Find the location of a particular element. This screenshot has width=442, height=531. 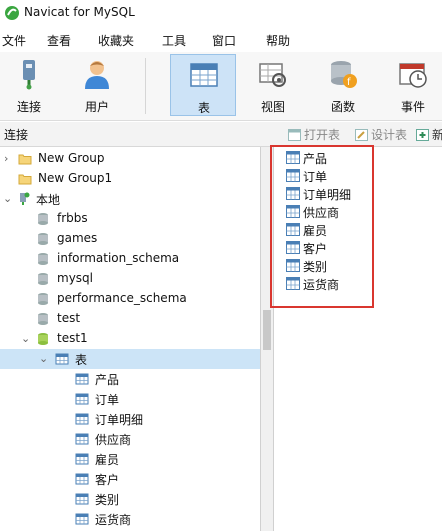

tree-item-label: 产品 is located at coordinates (107, 380).